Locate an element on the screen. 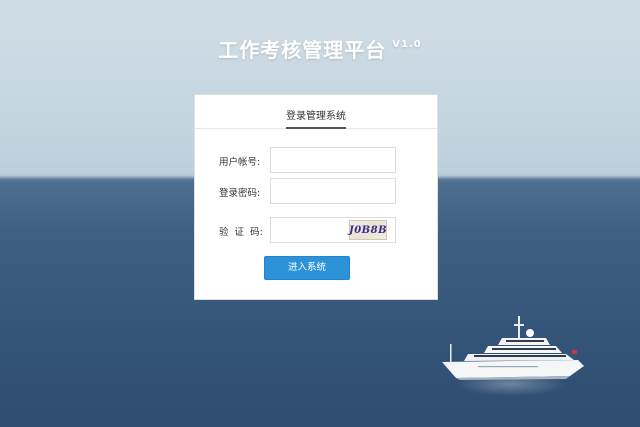  login-tab-bar: 登录管理系统 is located at coordinates (316, 112).